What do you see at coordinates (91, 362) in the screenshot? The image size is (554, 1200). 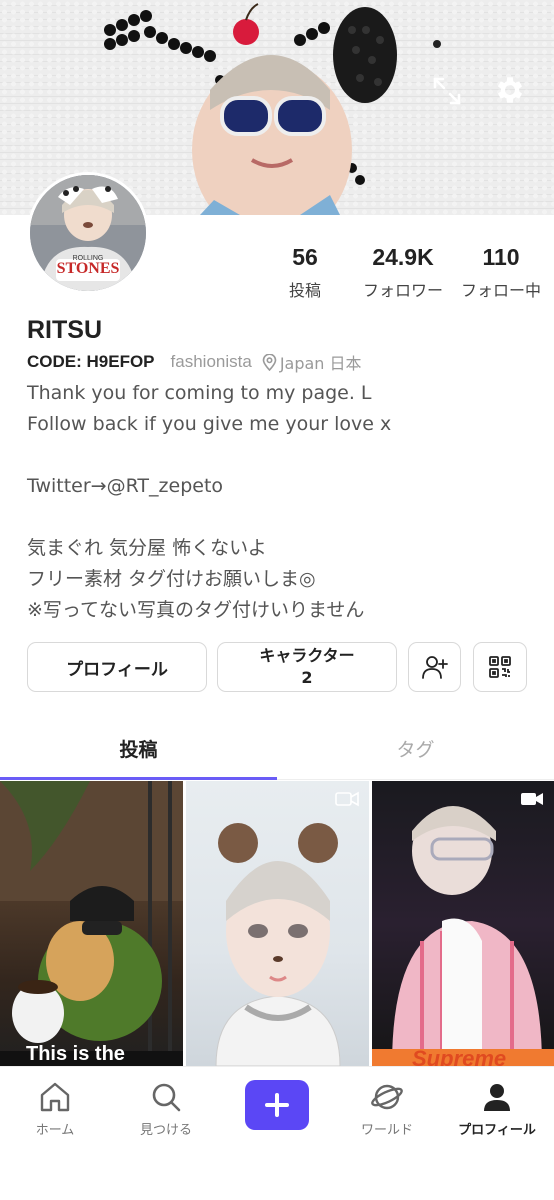 I see `user-code: CODE: H9EFOP` at bounding box center [91, 362].